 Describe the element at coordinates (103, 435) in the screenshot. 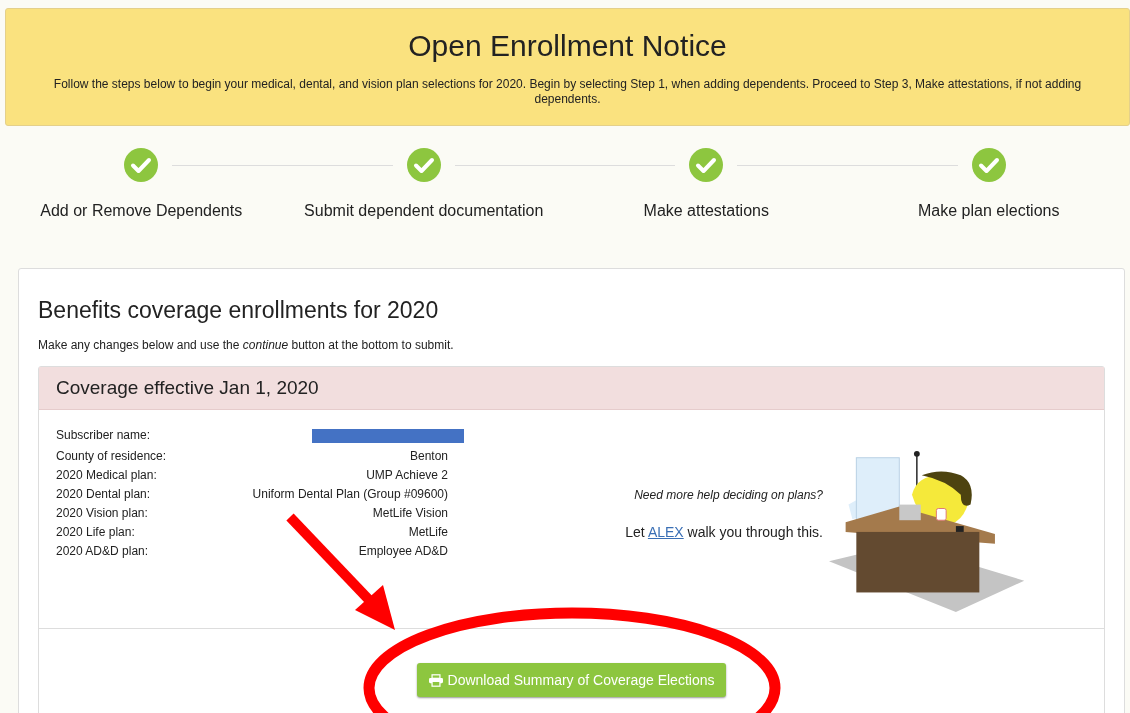

I see `field-label: Subscriber name:` at that location.